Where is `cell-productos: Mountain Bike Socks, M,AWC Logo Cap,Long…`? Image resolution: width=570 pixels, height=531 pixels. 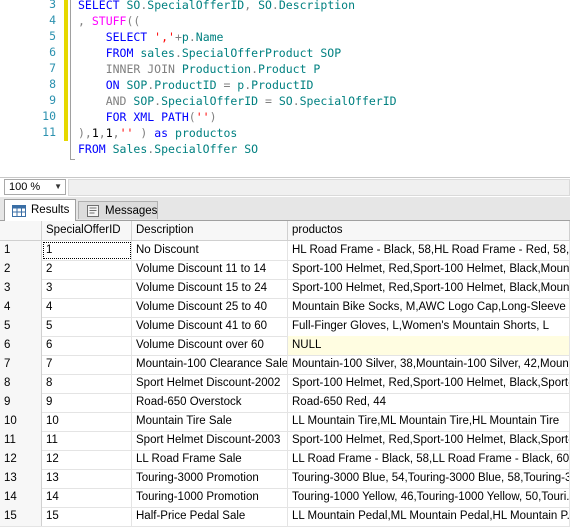
cell-productos: Mountain Bike Socks, M,AWC Logo Cap,Long… is located at coordinates (429, 307).